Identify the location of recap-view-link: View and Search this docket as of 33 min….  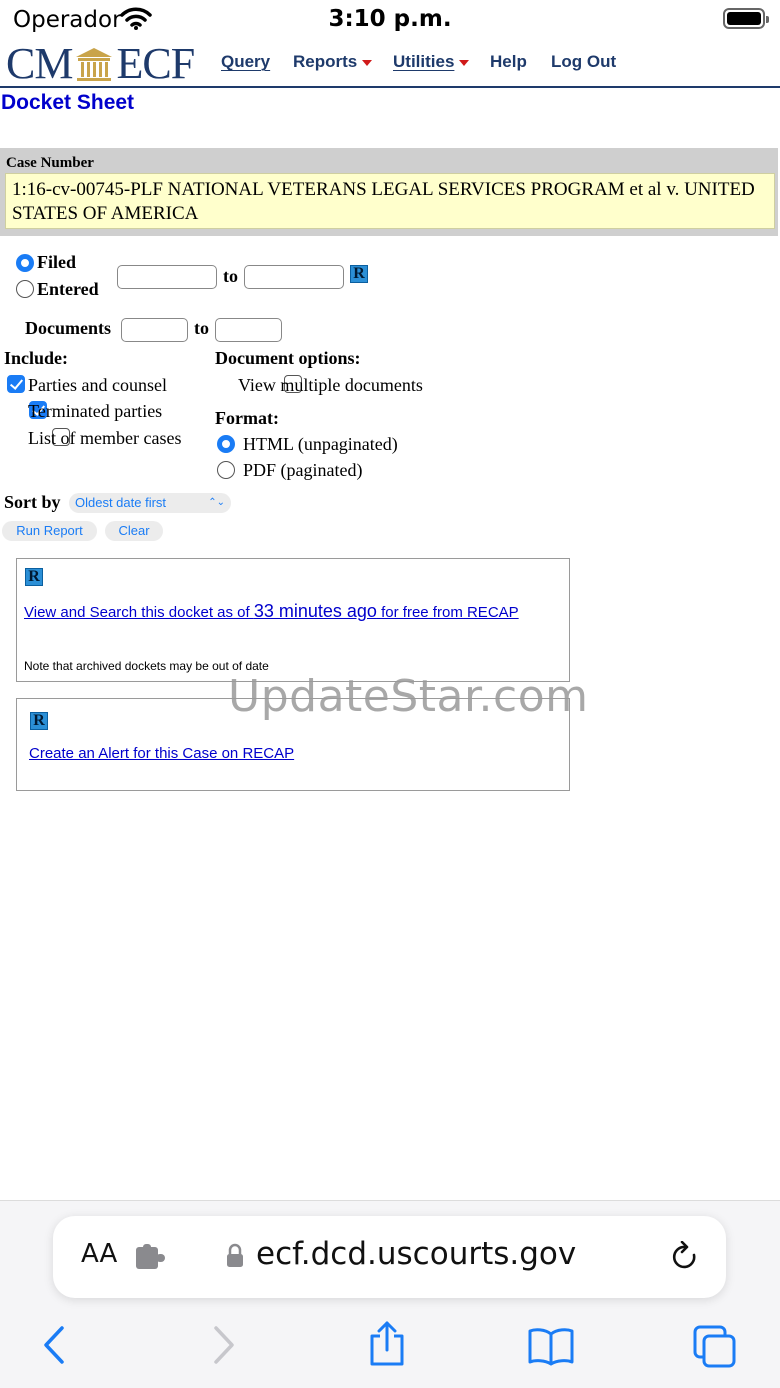
(271, 611).